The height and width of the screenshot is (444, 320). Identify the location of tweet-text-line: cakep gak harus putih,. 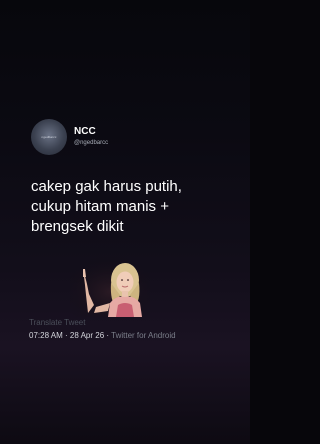
(106, 186).